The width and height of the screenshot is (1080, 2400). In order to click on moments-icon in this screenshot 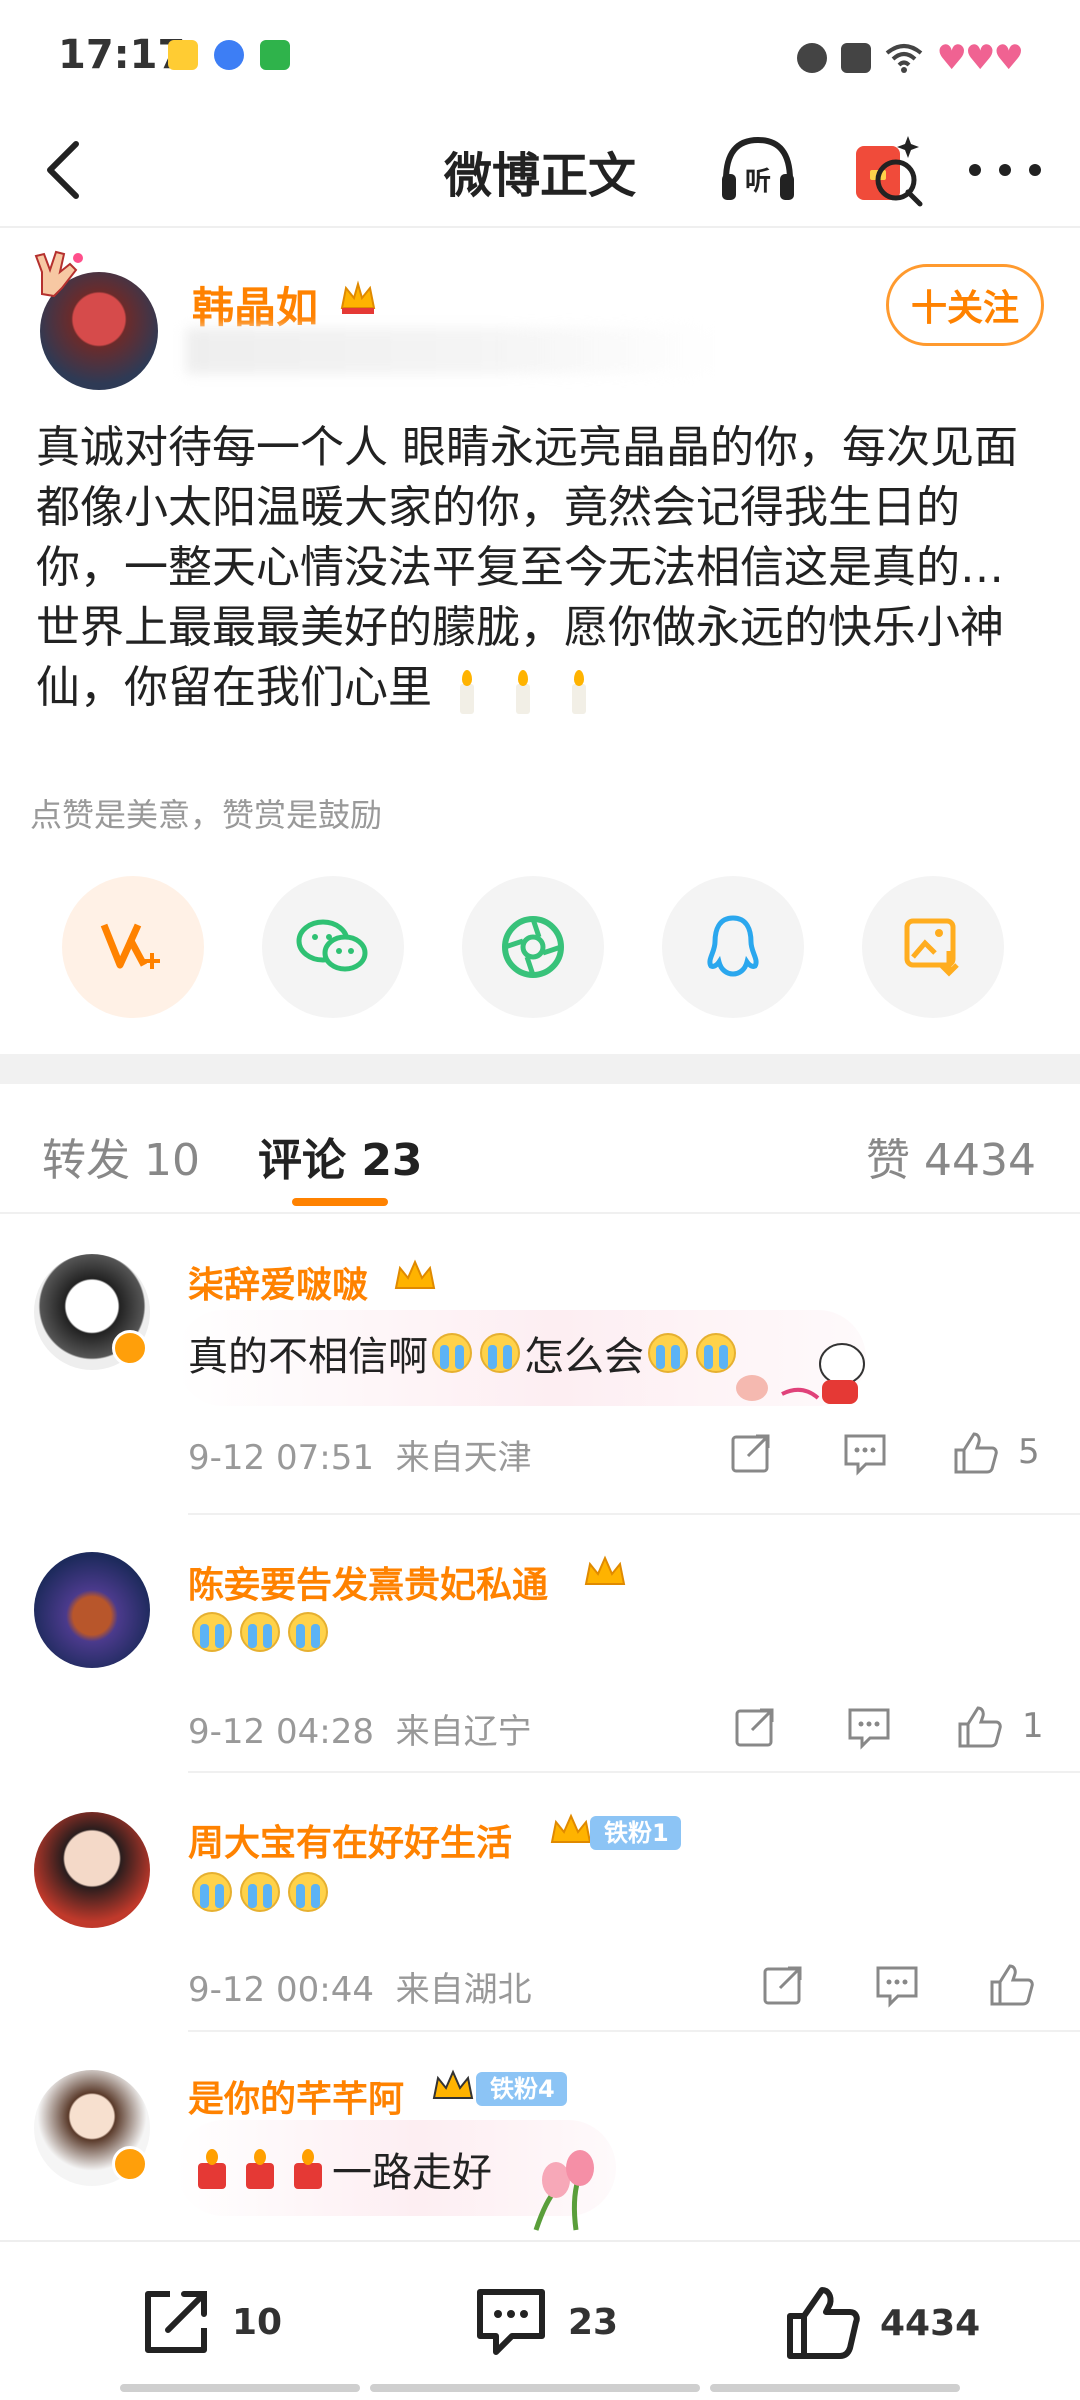, I will do `click(533, 947)`.